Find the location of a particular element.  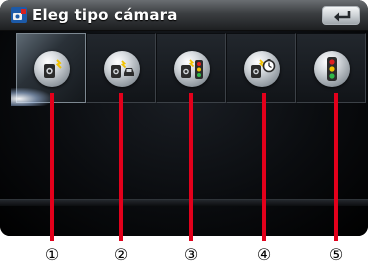

back-return-icon is located at coordinates (342, 16).